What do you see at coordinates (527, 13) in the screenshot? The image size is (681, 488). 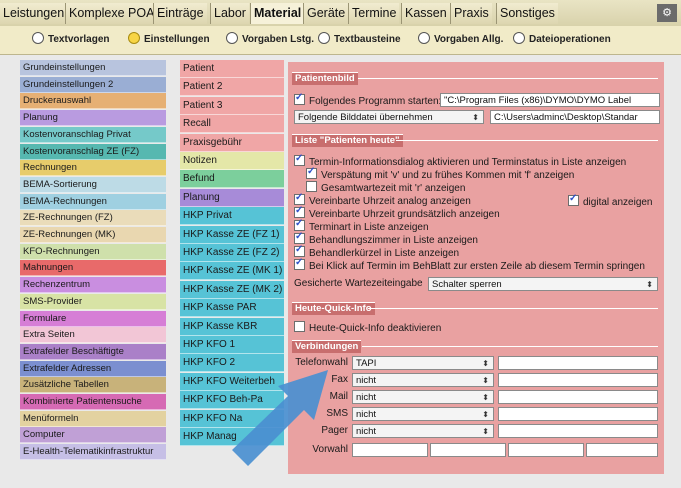 I see `tab-sonstiges: Sonstiges` at bounding box center [527, 13].